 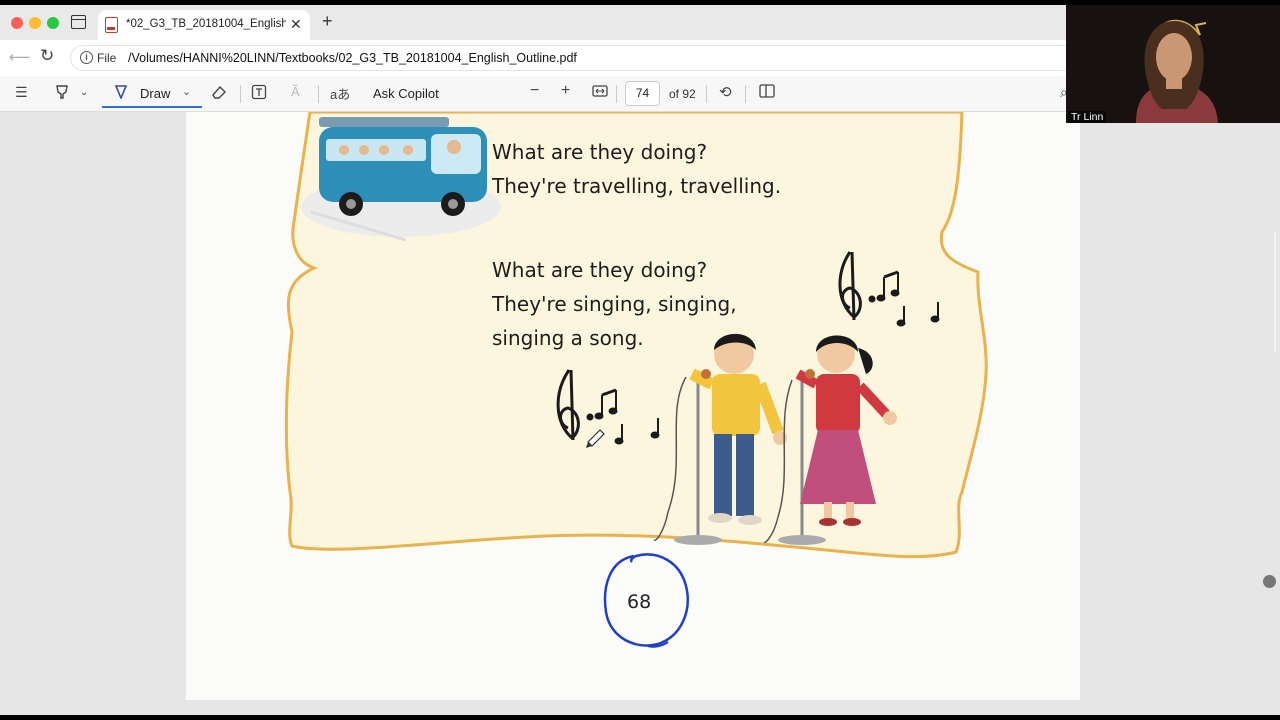 I want to click on highlight-chevron-down-icon: ⌄, so click(x=84, y=92).